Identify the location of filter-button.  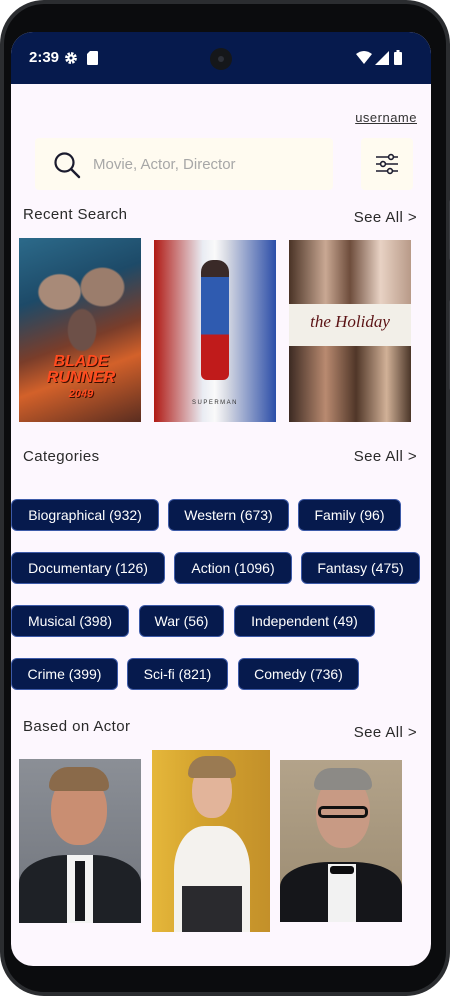
(387, 164).